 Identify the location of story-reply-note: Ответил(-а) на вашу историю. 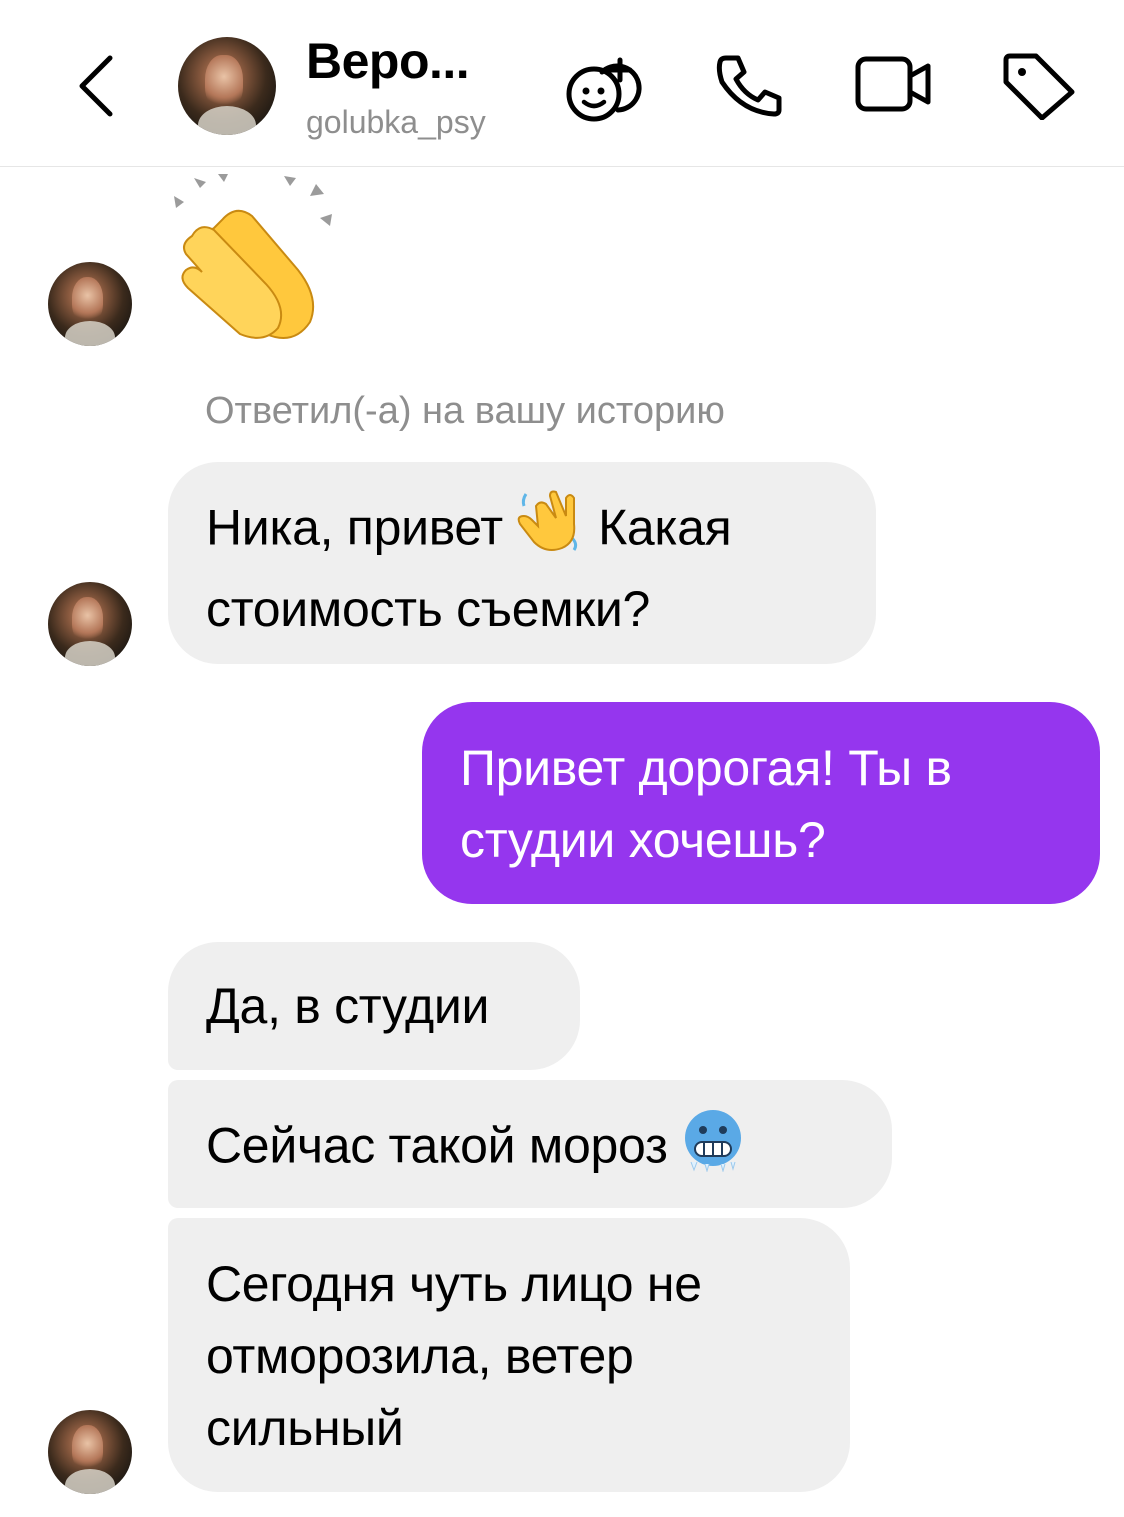
(465, 411).